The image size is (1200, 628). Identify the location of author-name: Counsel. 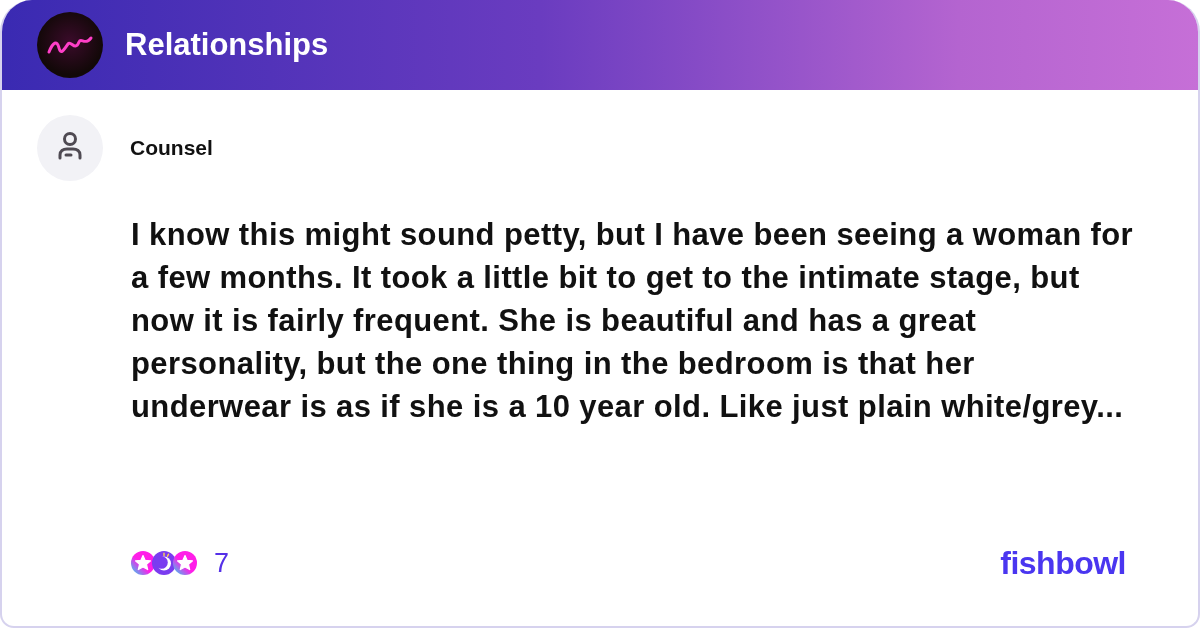
(171, 148).